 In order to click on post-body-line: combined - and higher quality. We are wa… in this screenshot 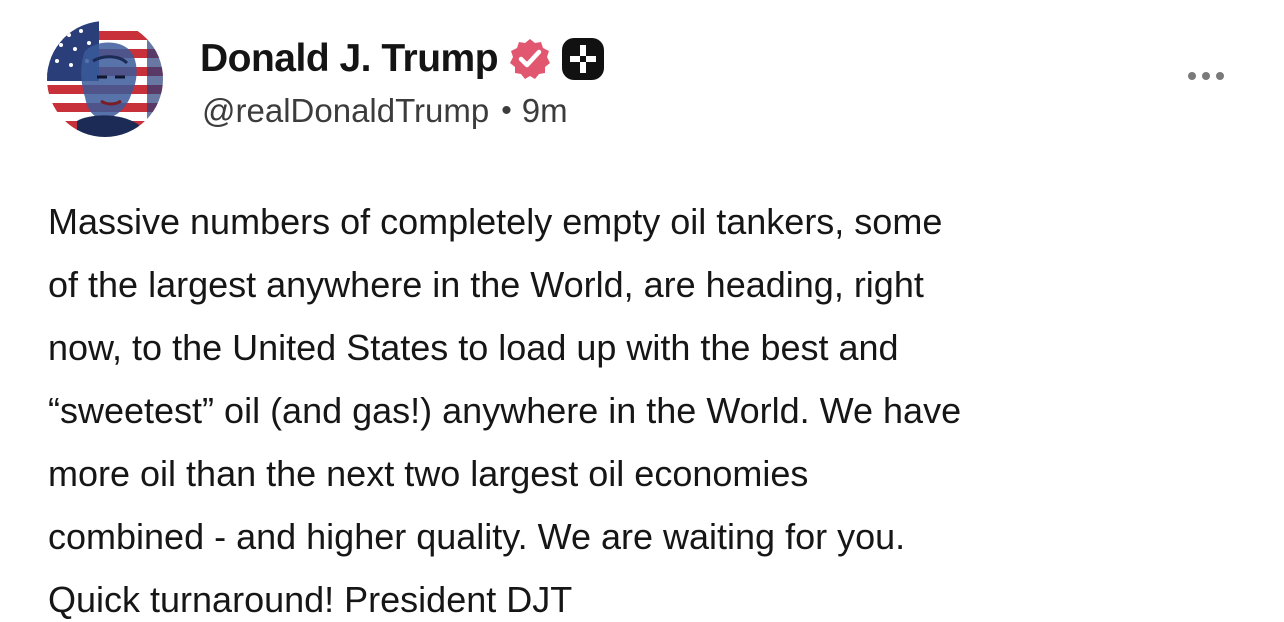, I will do `click(477, 536)`.